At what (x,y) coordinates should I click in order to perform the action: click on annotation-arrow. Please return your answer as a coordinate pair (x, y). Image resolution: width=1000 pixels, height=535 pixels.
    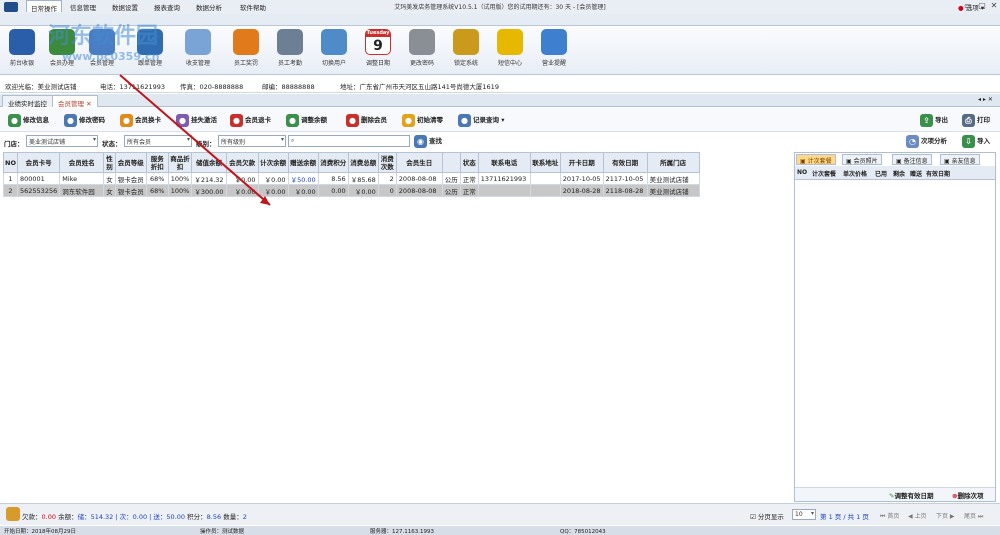
    Looking at the image, I should click on (195, 140).